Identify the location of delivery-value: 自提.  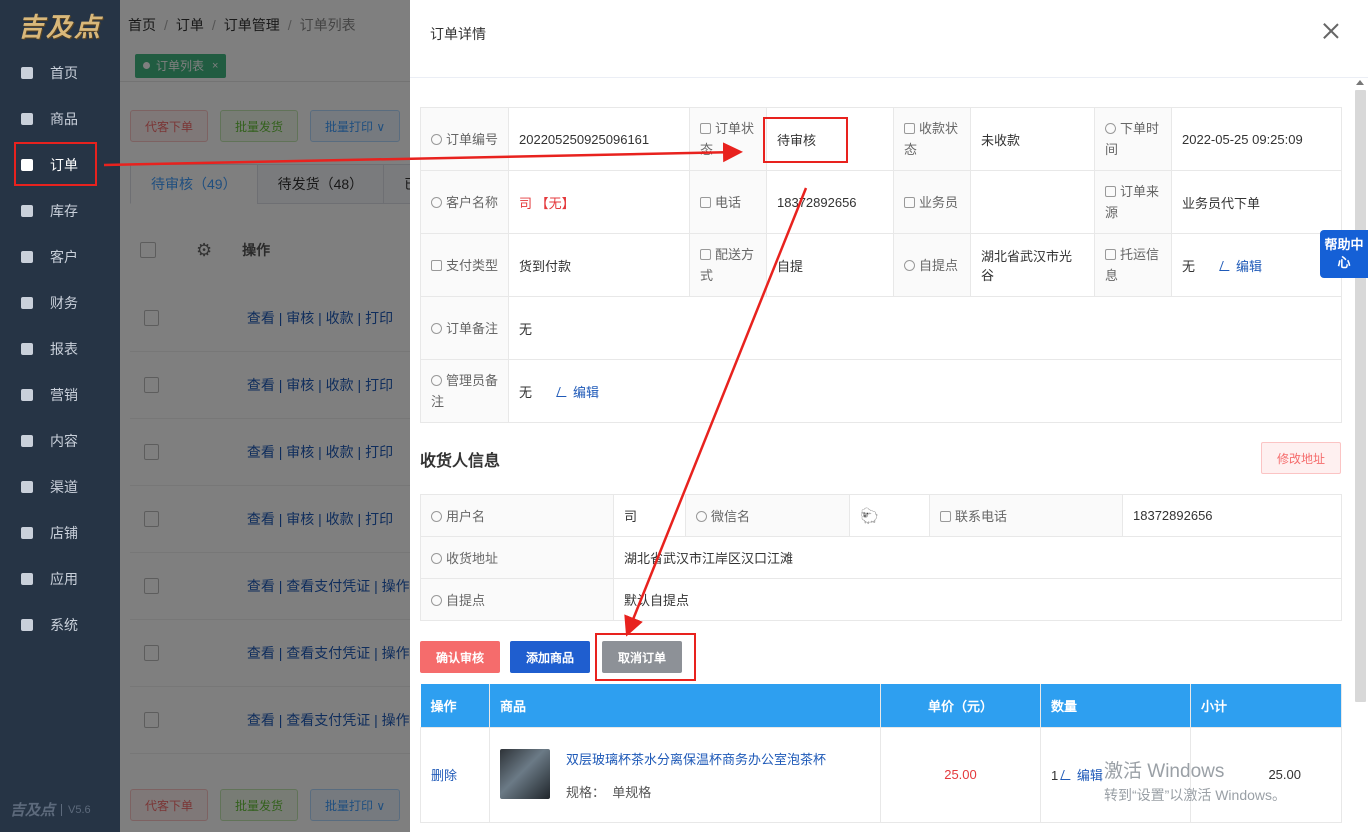
(830, 265).